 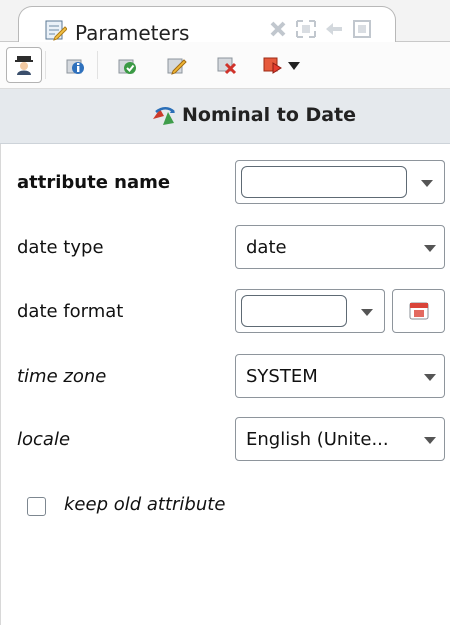 I want to click on parameters-edit-icon, so click(x=56, y=30).